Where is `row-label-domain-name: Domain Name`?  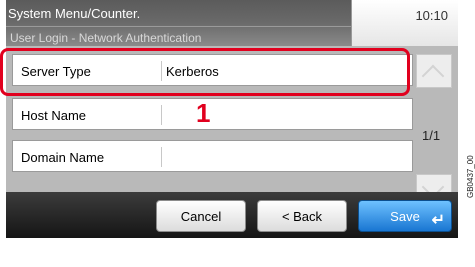 row-label-domain-name: Domain Name is located at coordinates (63, 157).